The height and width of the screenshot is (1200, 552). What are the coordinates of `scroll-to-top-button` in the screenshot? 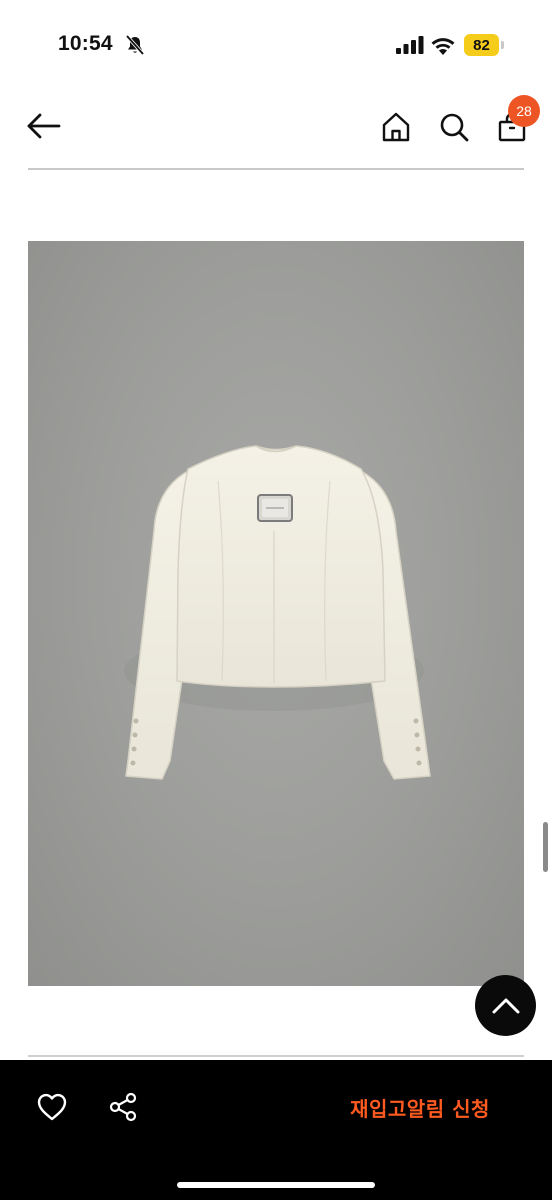 It's located at (505, 1005).